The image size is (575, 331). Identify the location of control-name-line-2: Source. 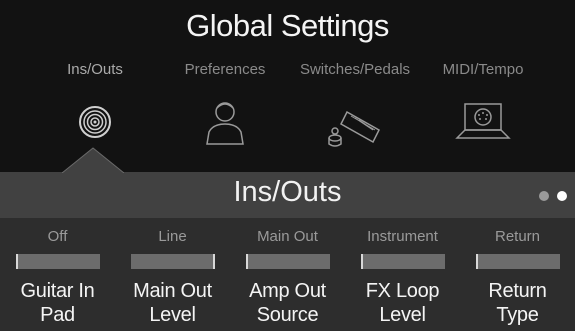
(287, 315).